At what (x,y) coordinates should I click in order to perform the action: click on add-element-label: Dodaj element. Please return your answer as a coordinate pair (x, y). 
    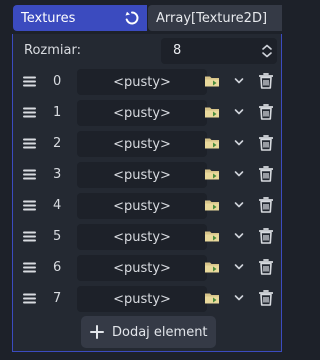
    Looking at the image, I should click on (160, 332).